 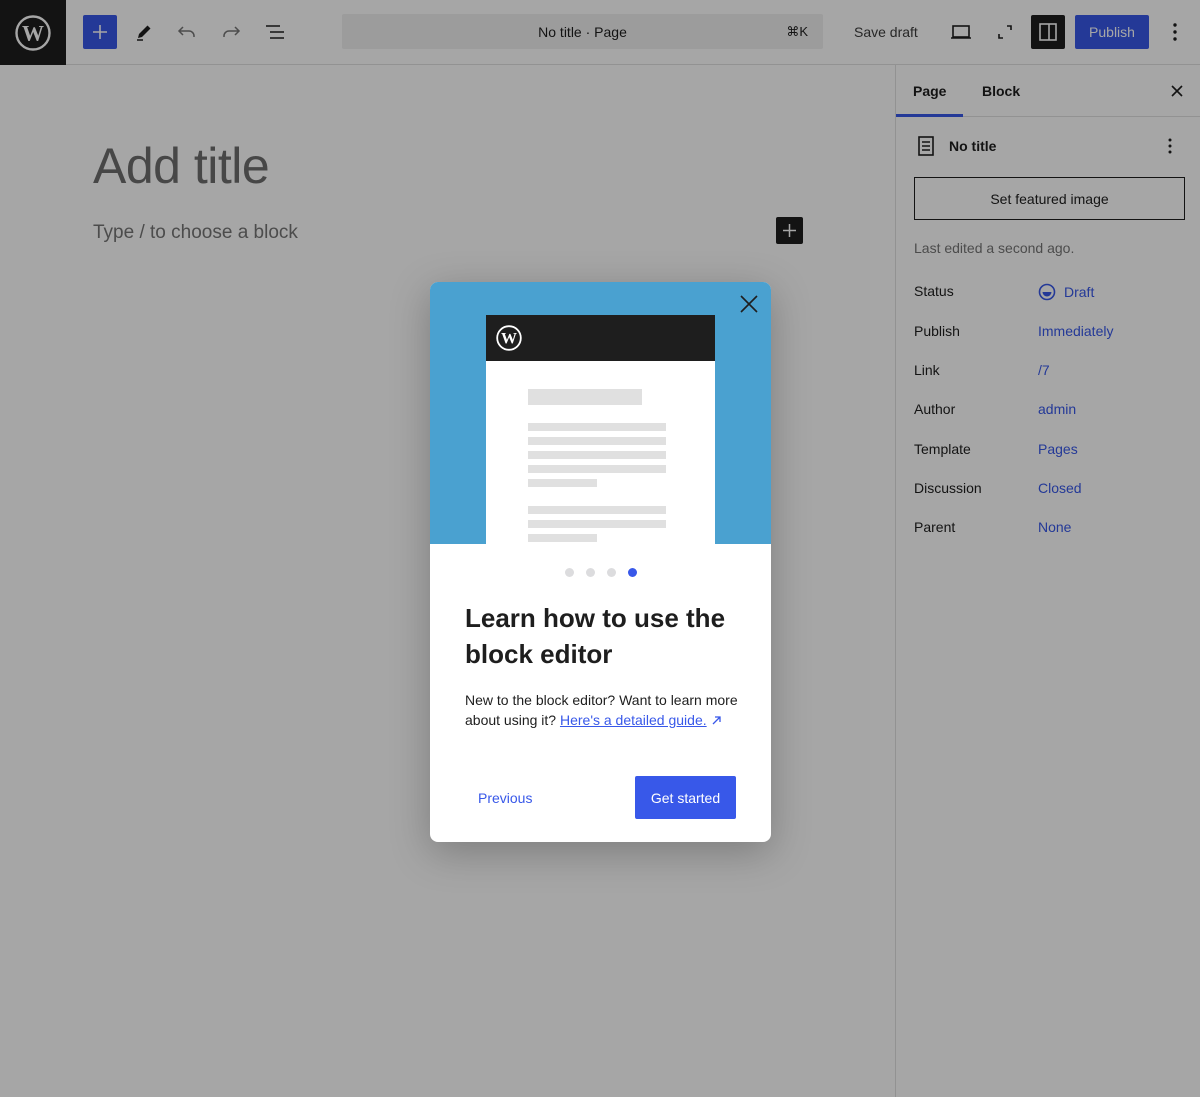 What do you see at coordinates (600, 338) in the screenshot?
I see `illustration-header: W` at bounding box center [600, 338].